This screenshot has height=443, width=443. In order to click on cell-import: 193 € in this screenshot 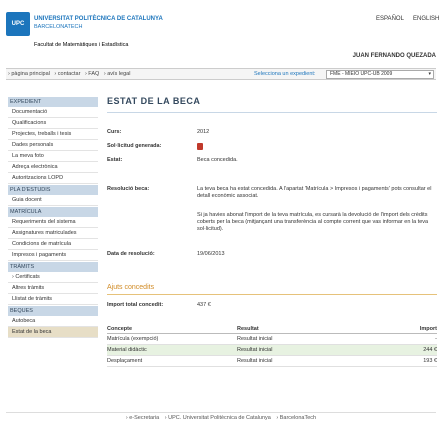, I will do `click(430, 361)`.